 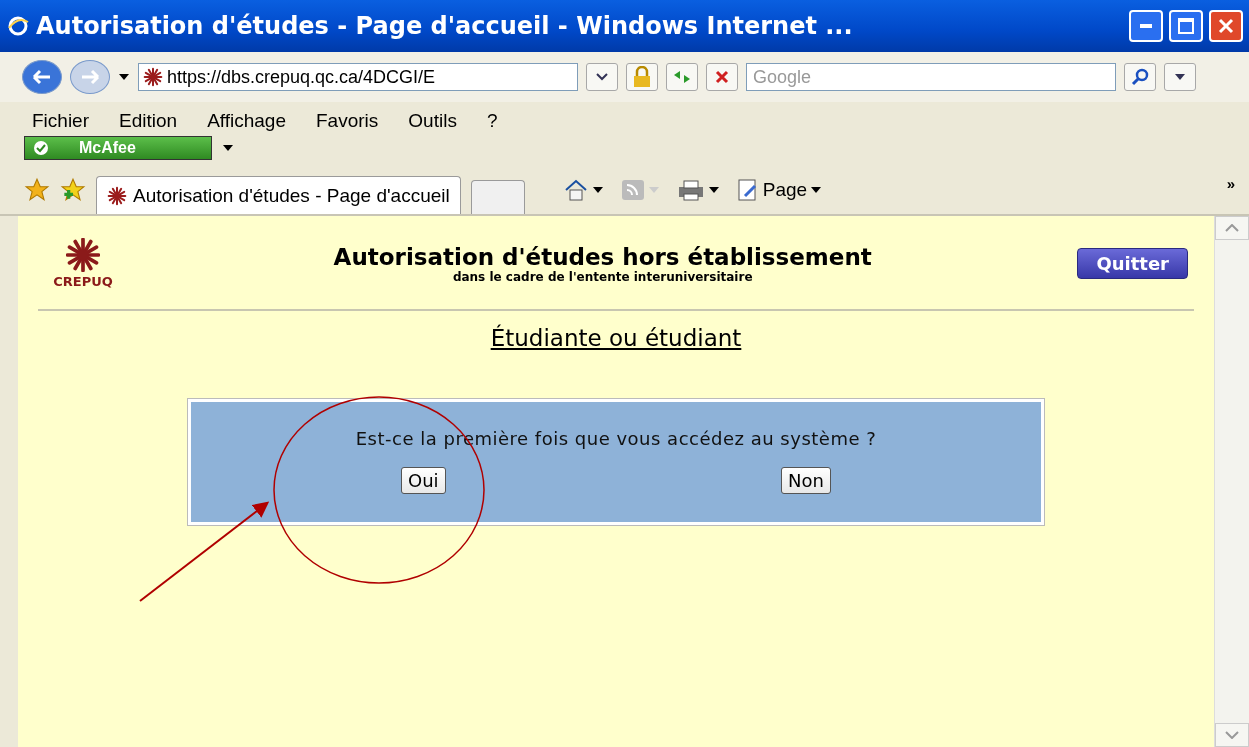 I want to click on refresh-button, so click(x=682, y=77).